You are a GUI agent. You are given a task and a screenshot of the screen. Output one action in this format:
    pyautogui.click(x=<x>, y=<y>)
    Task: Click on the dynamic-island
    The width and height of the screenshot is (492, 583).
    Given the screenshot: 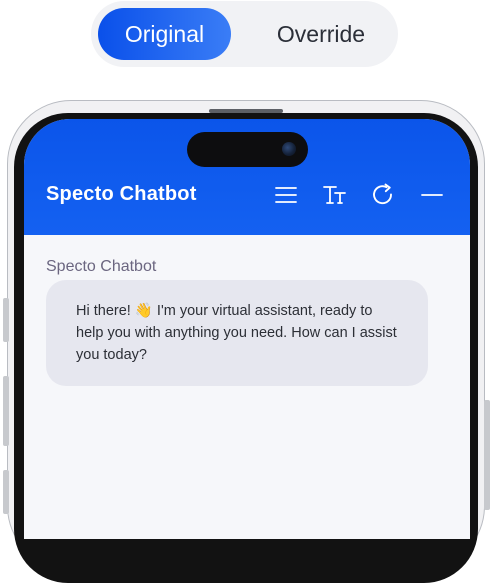 What is the action you would take?
    pyautogui.click(x=247, y=149)
    